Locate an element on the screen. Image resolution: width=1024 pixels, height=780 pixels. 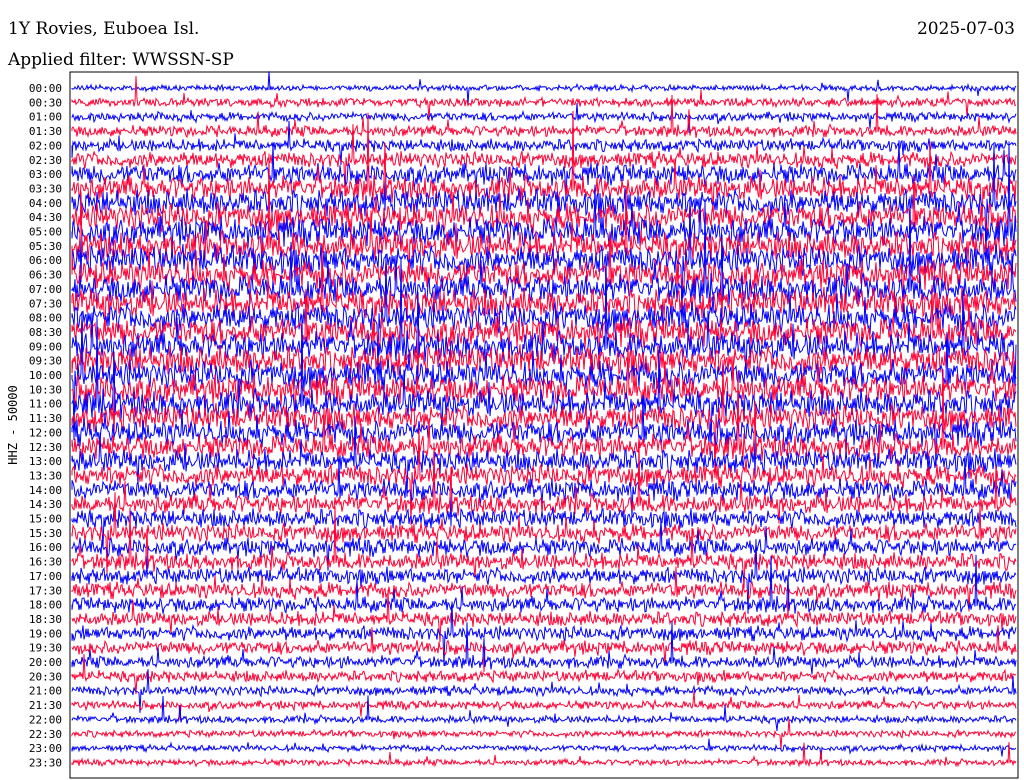
time-tick-label: 04:00 is located at coordinates (45, 203).